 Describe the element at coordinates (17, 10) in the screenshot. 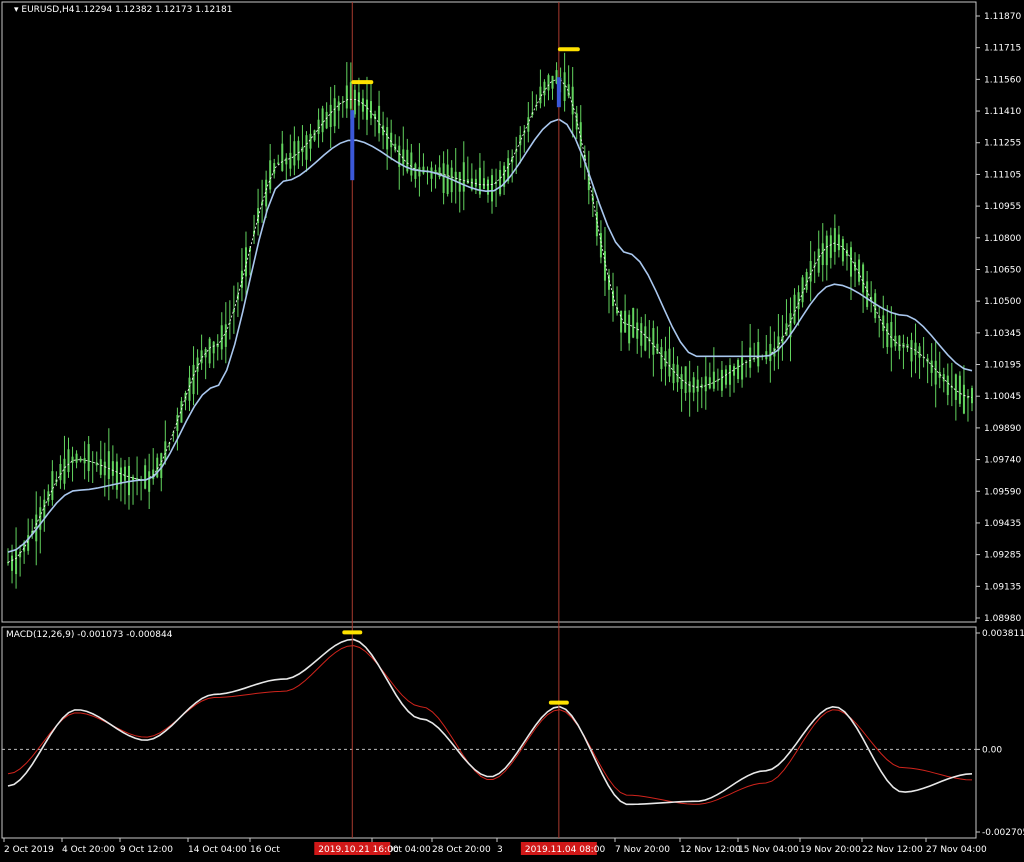

I see `dropdown-triangle-icon: ▾` at that location.